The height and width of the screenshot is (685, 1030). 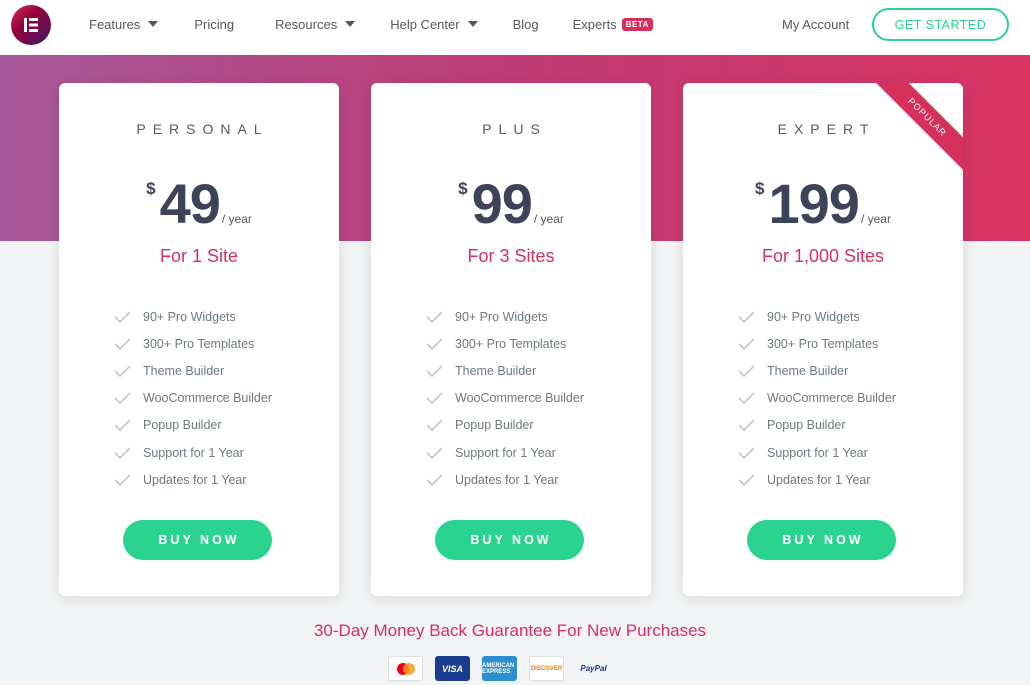 I want to click on nav-blog-label: Blog, so click(x=525, y=24).